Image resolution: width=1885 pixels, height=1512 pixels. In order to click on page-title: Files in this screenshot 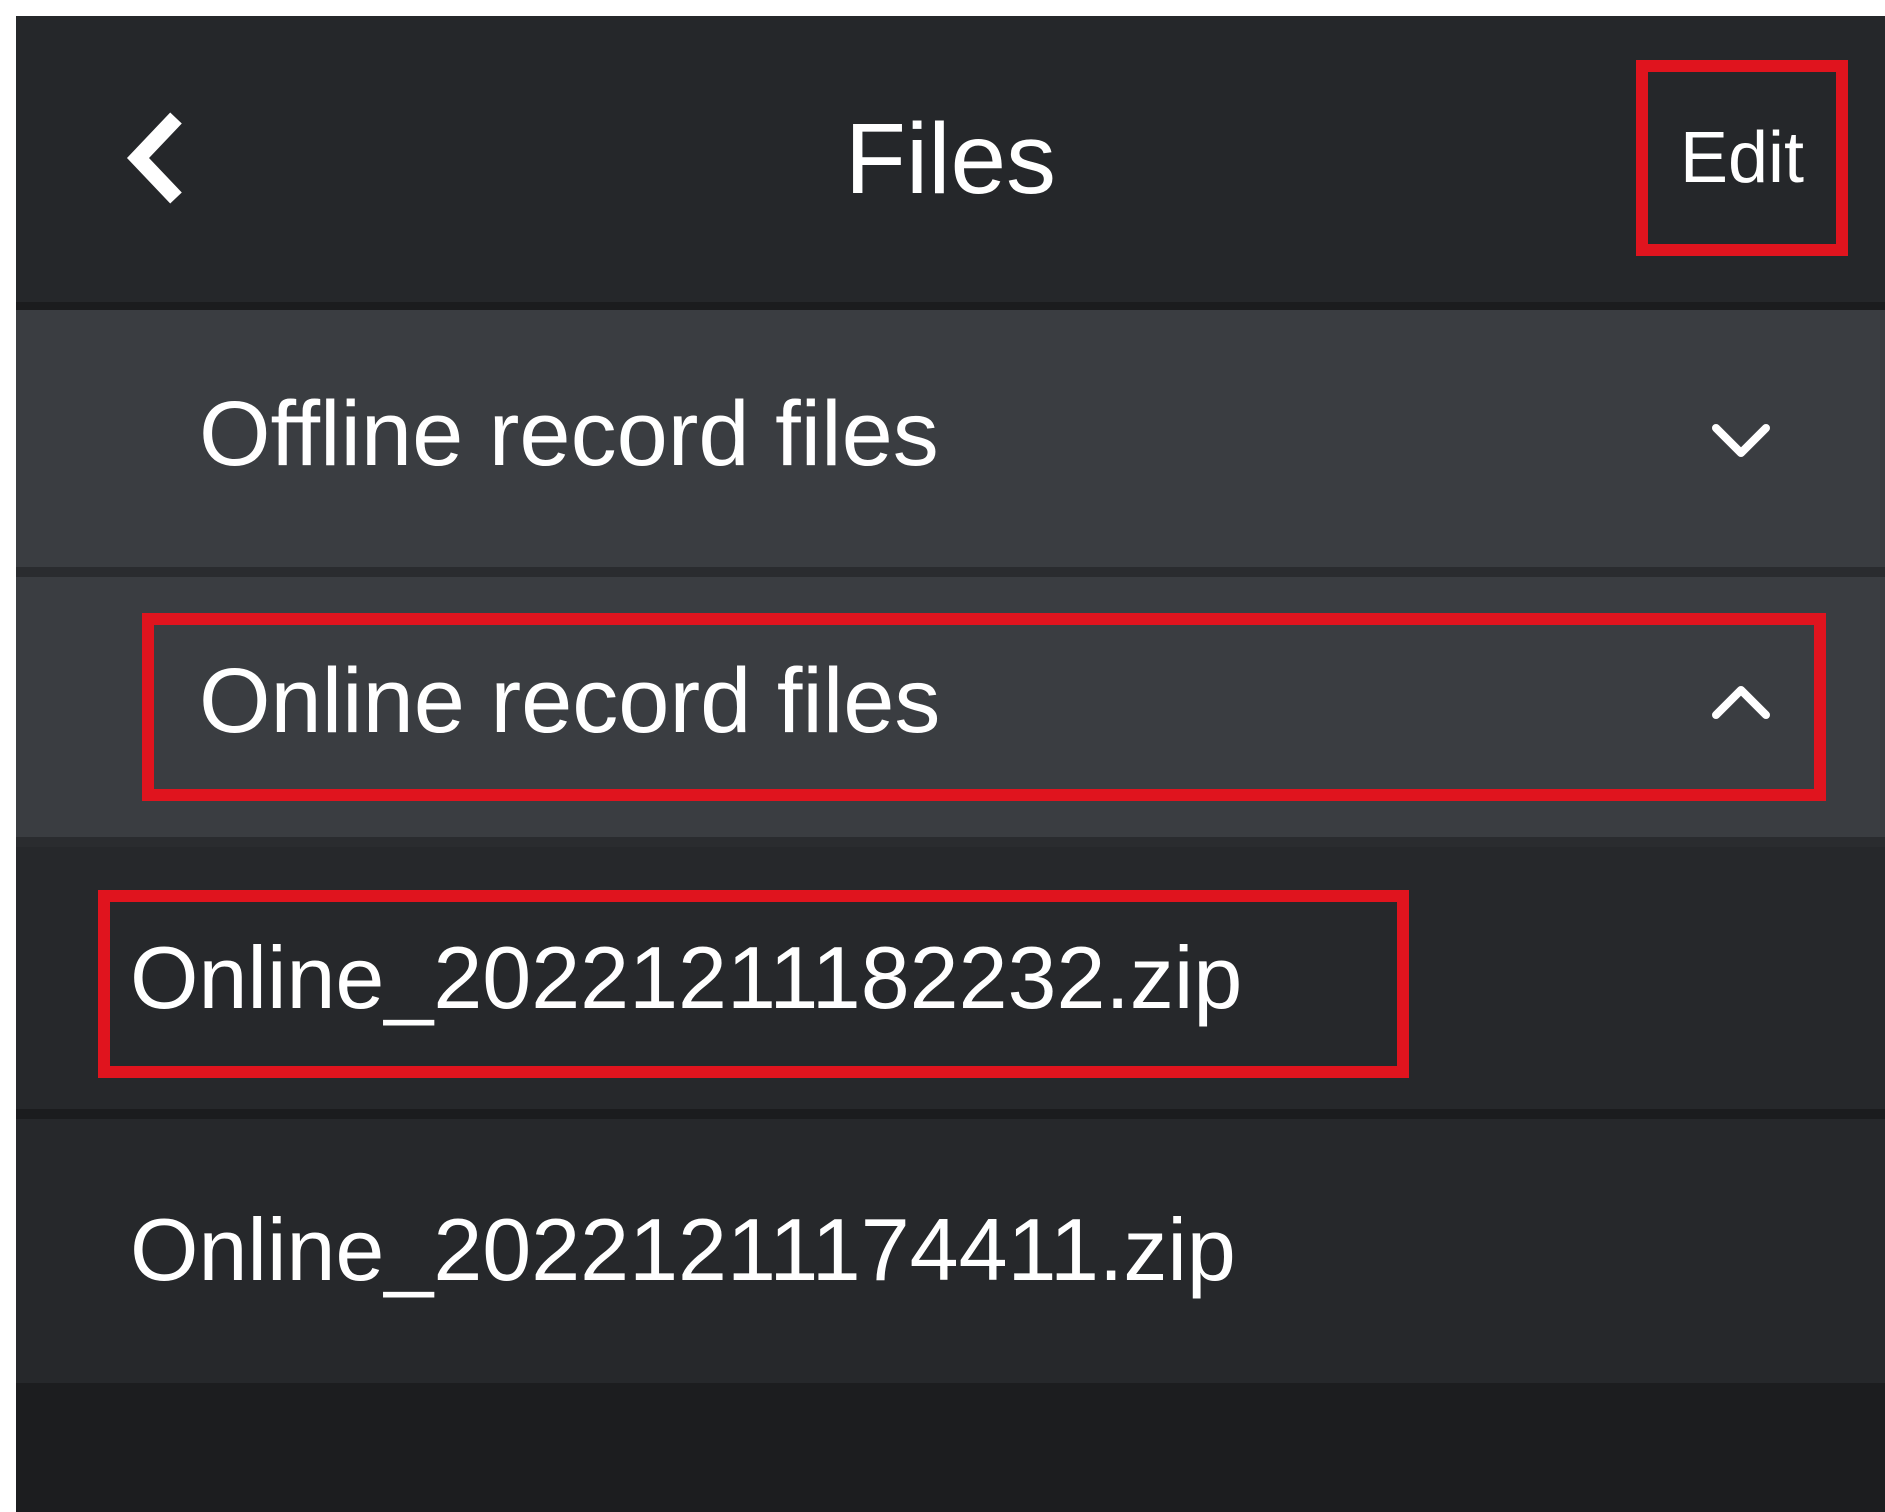, I will do `click(950, 159)`.